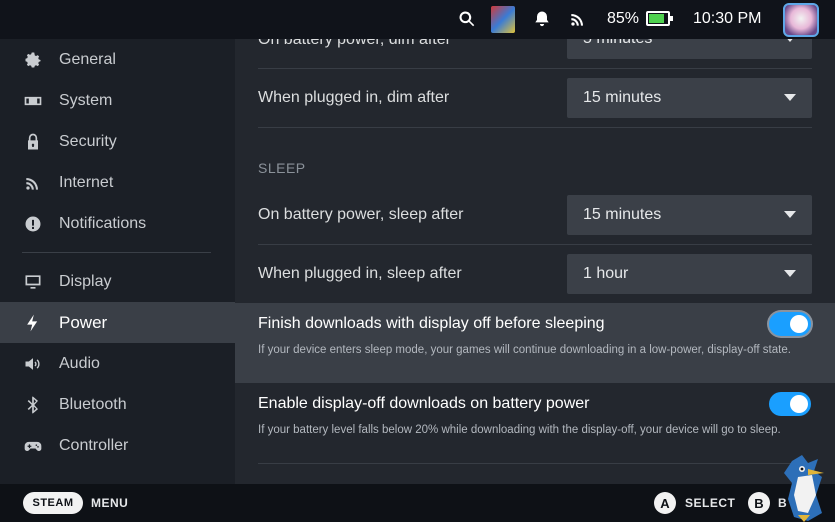 This screenshot has width=835, height=522. I want to click on sleep-section-heading: SLEEP, so click(282, 168).